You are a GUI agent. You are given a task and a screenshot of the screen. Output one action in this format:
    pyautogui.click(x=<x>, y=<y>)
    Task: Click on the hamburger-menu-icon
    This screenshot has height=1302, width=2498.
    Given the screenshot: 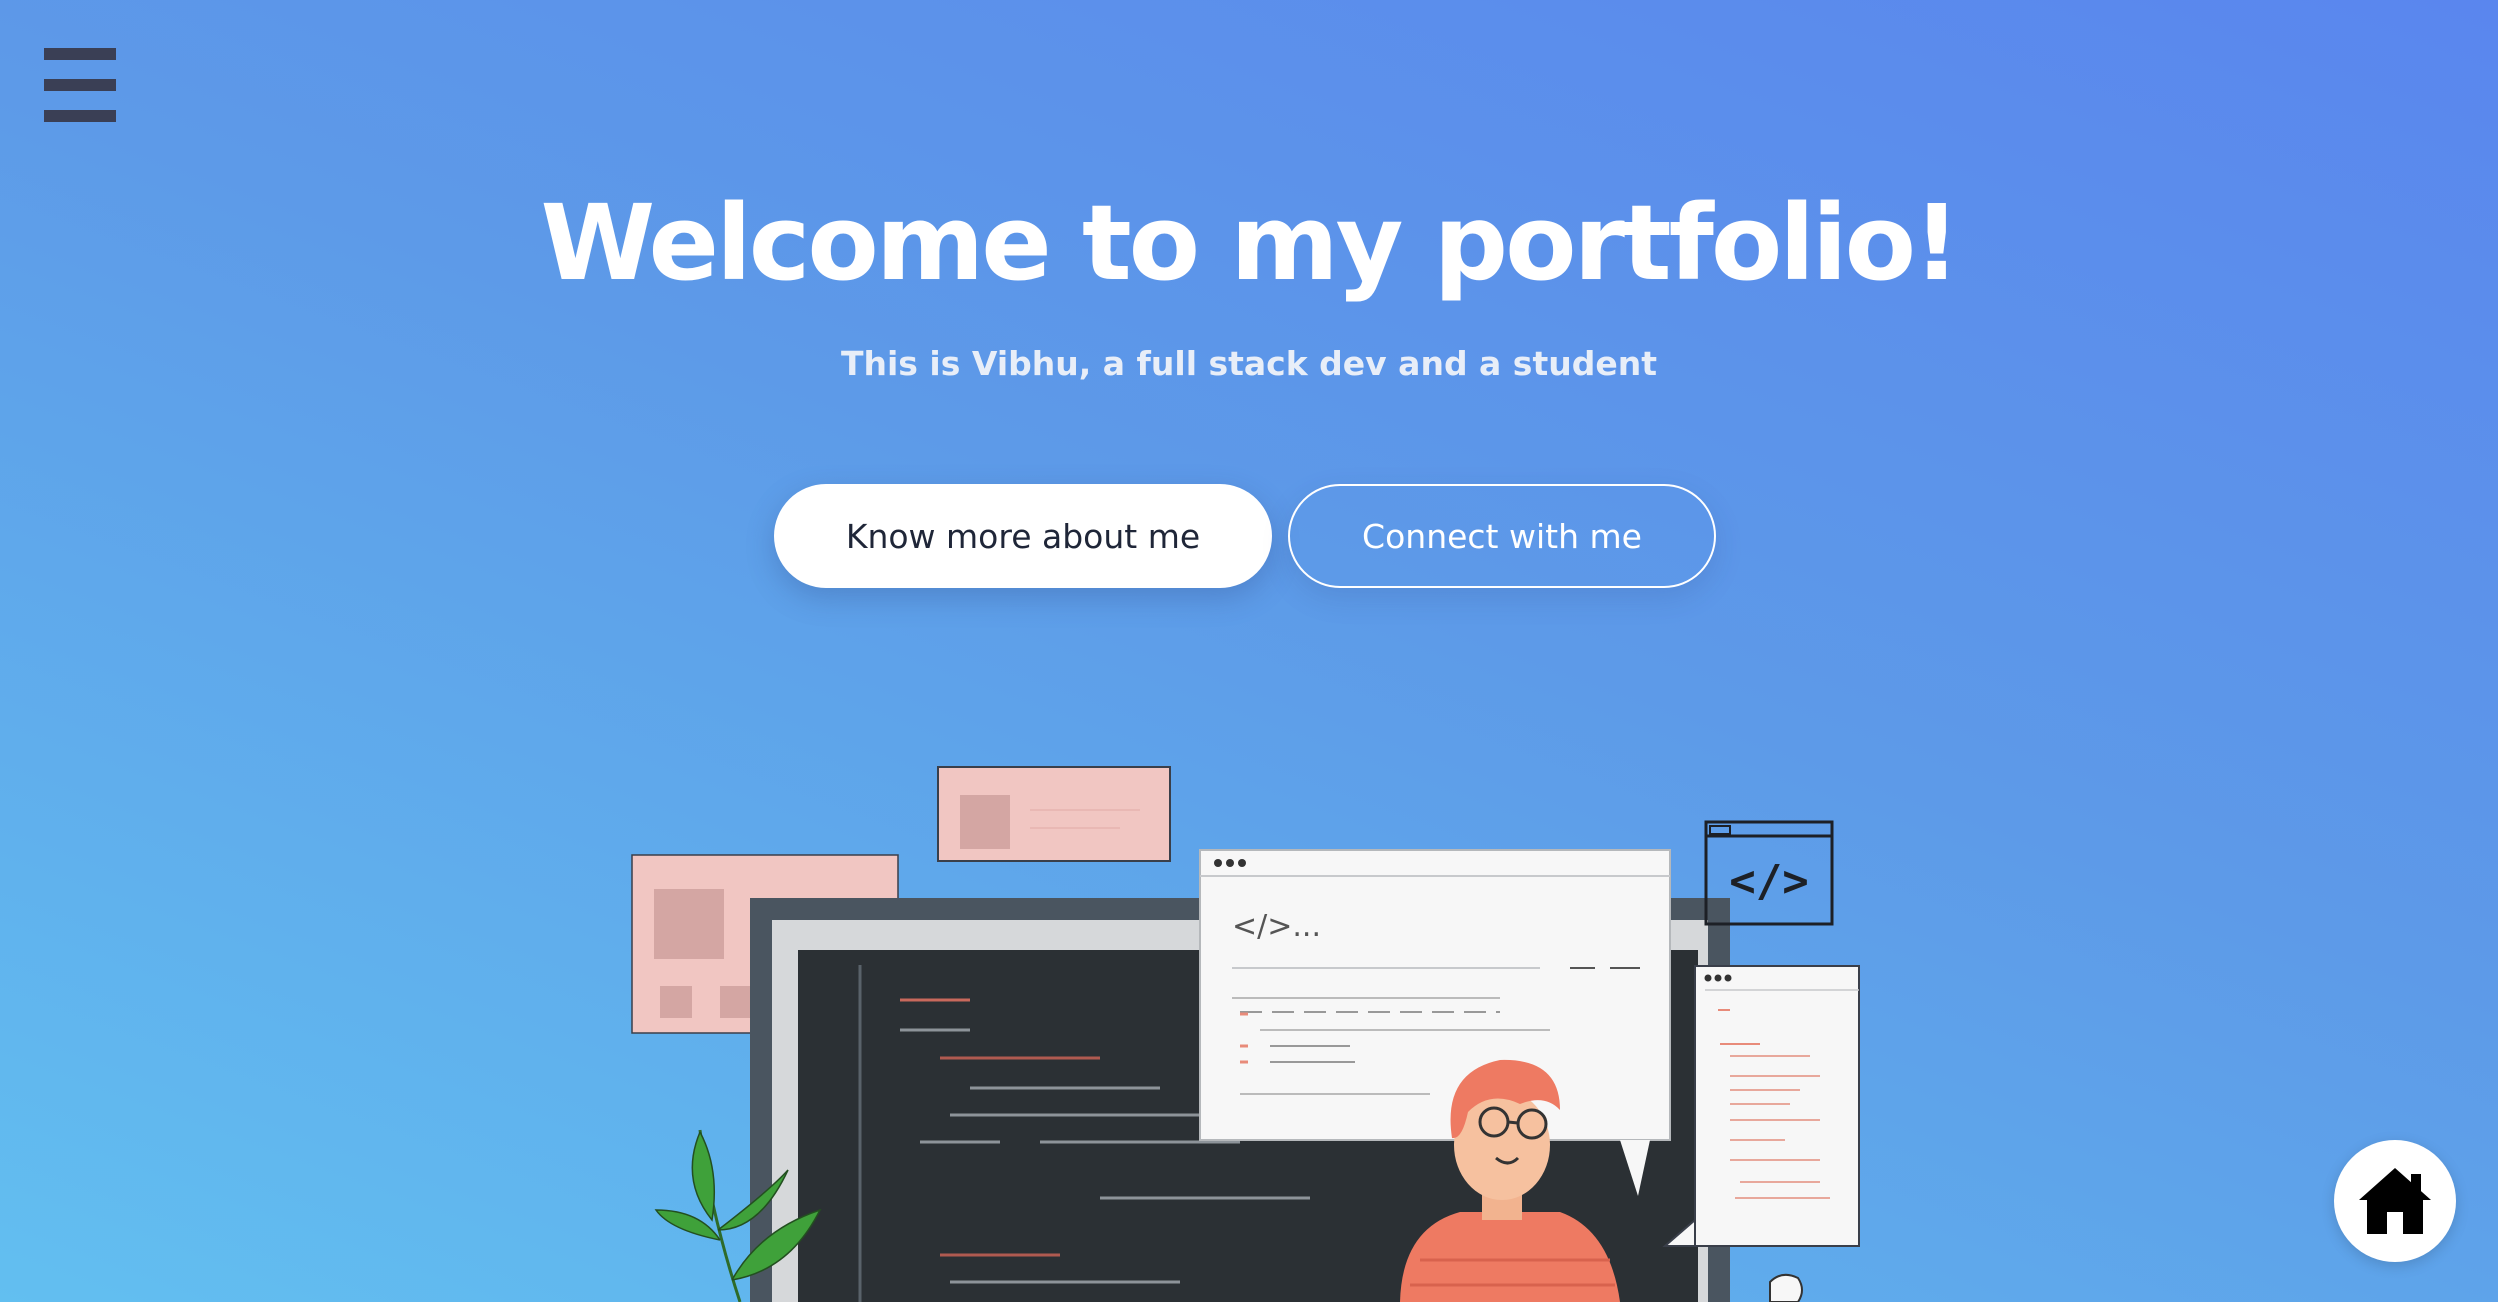 What is the action you would take?
    pyautogui.click(x=80, y=85)
    